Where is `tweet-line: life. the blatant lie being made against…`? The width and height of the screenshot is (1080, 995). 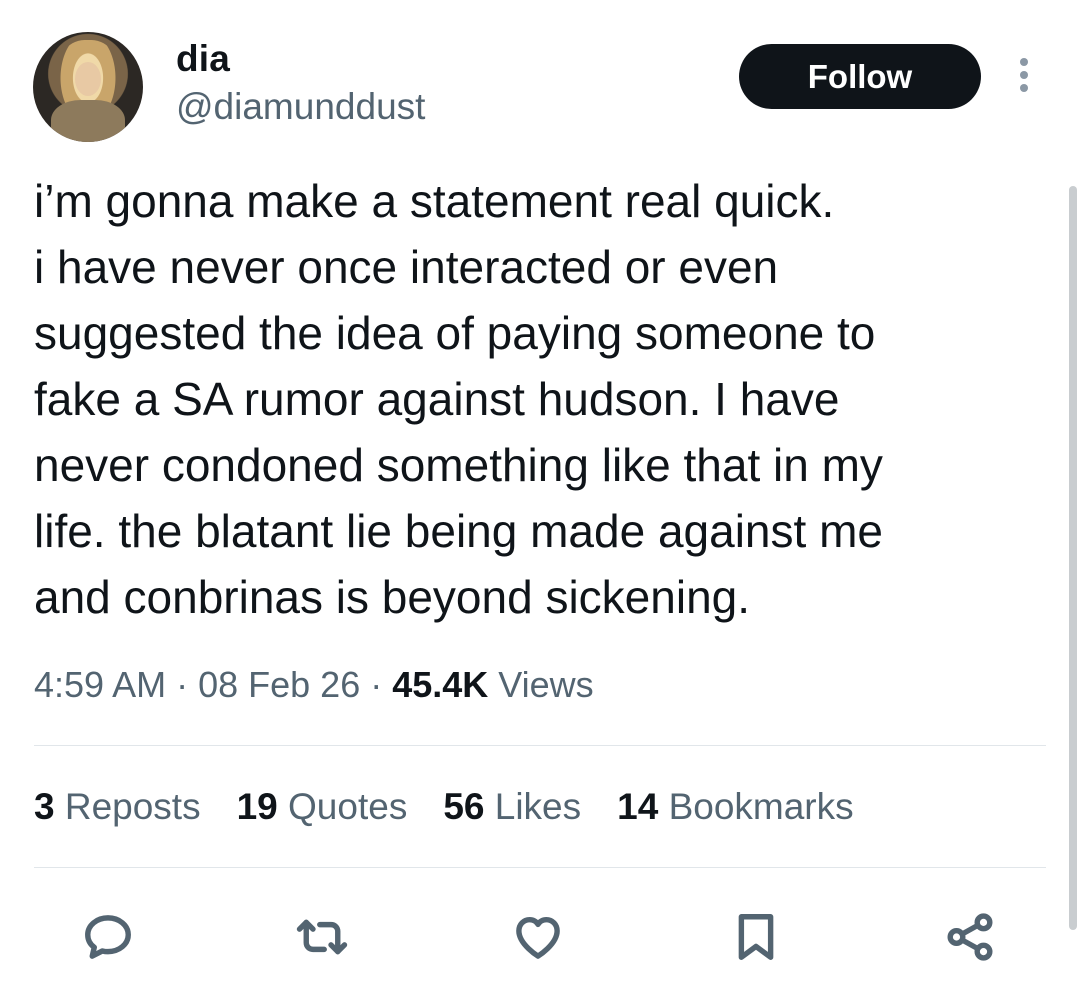 tweet-line: life. the blatant lie being made against… is located at coordinates (458, 531).